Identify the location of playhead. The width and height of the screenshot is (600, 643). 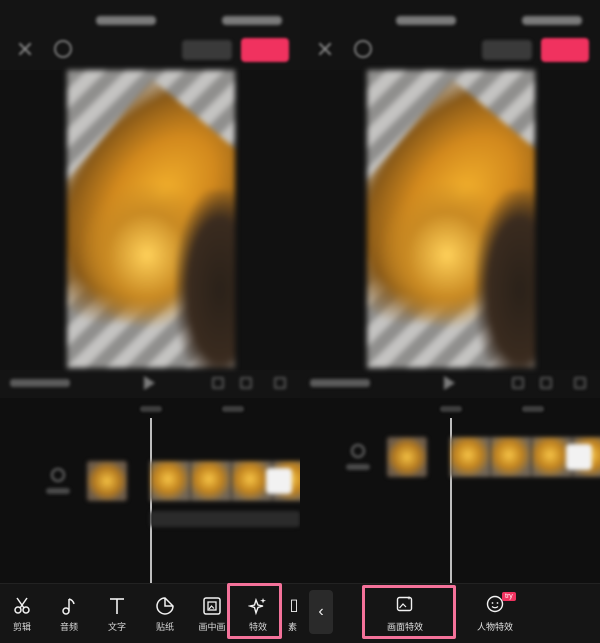
(151, 503).